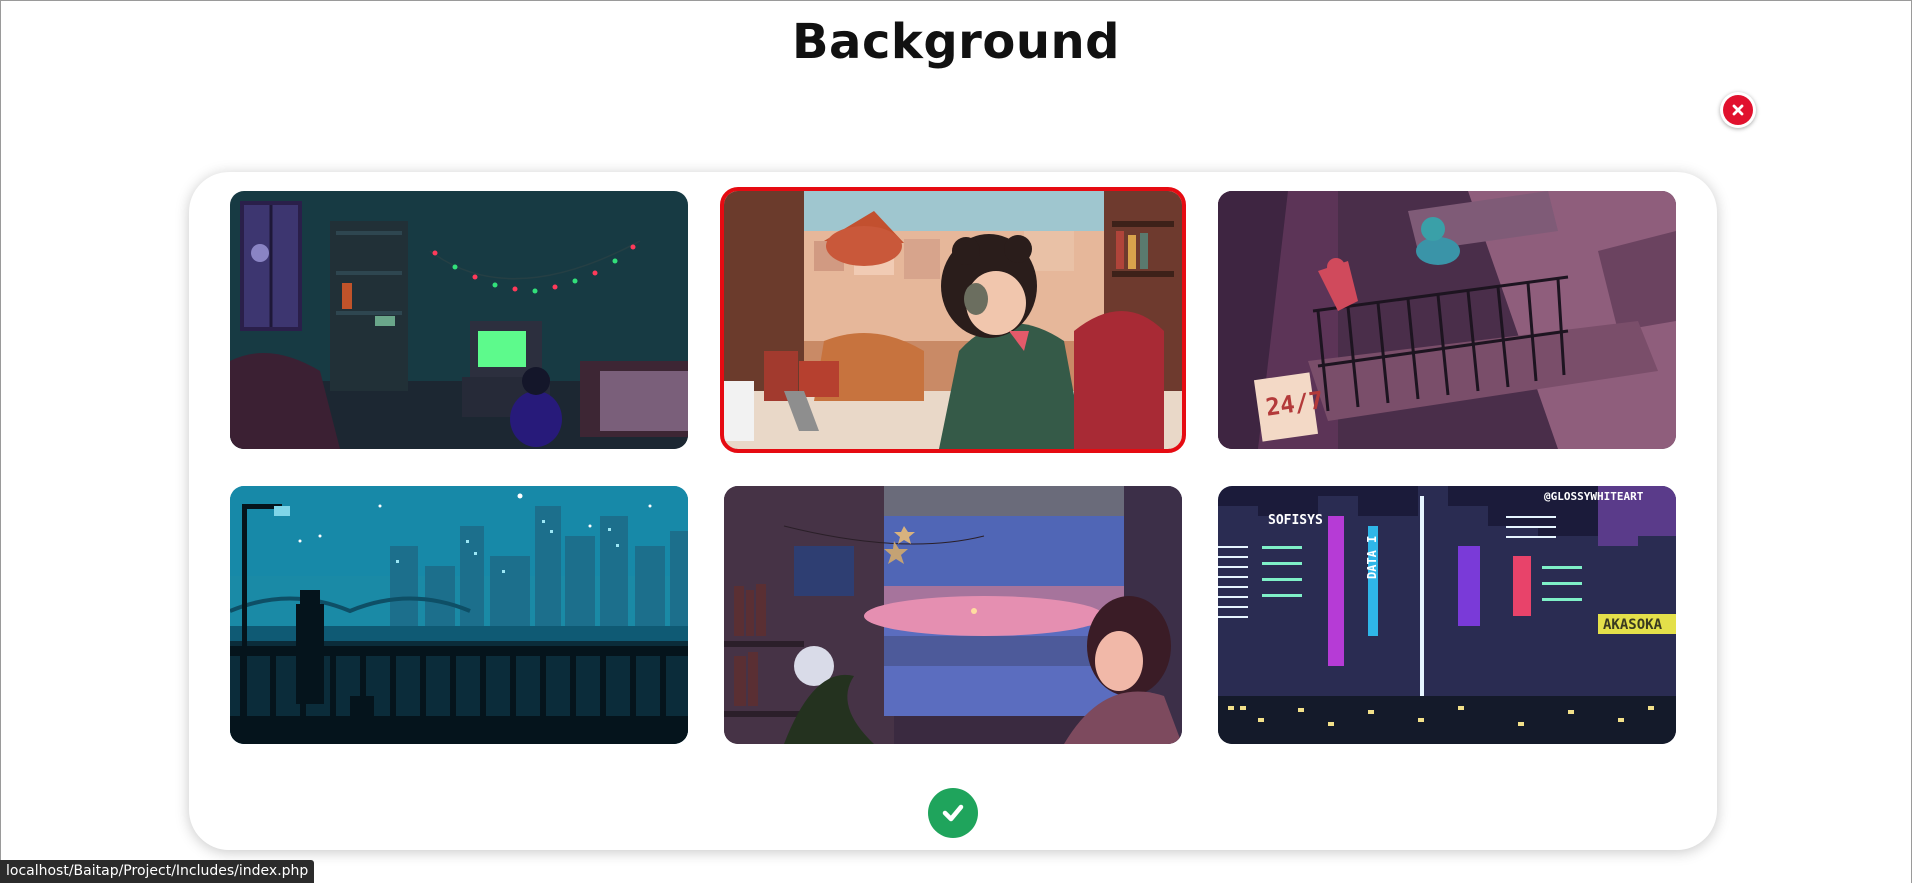 The width and height of the screenshot is (1912, 883). I want to click on close-icon, so click(1738, 110).